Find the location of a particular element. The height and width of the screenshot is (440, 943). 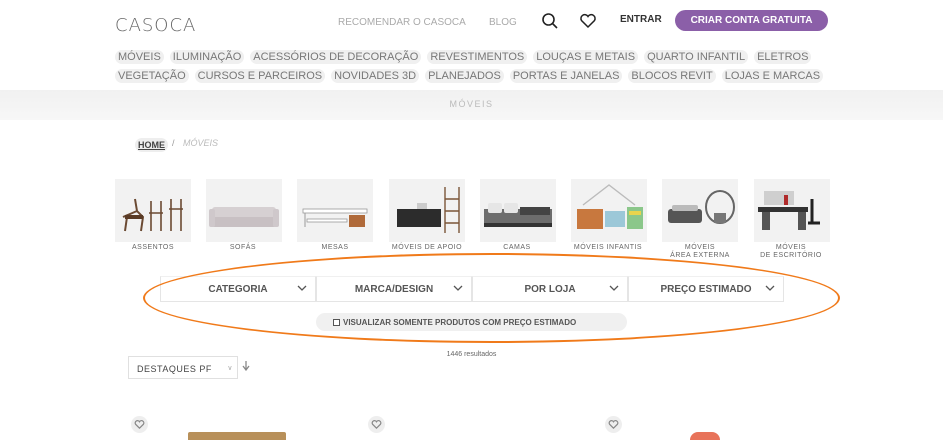

subcategory-tile-camas is located at coordinates (518, 210).